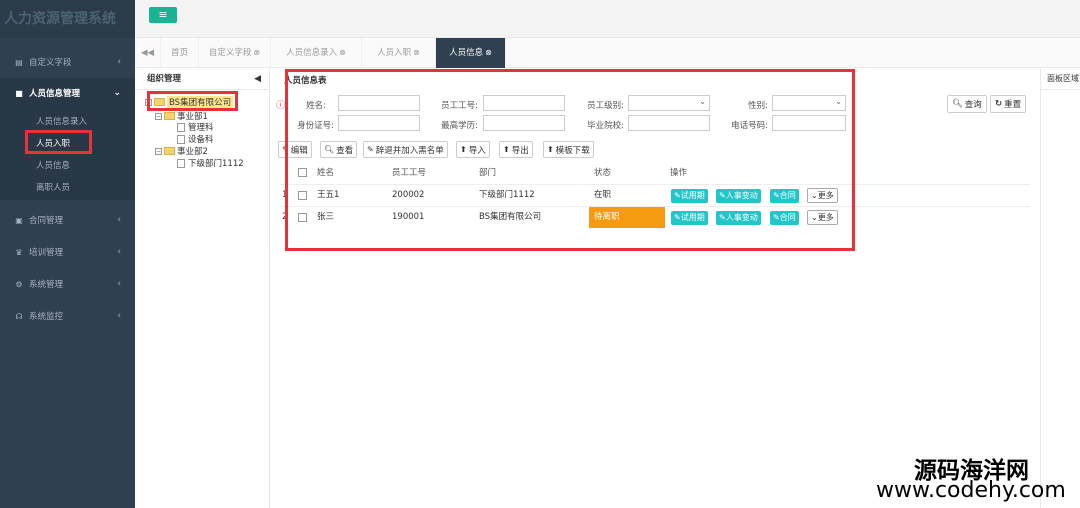 This screenshot has height=508, width=1080. I want to click on nav-label: 培训管理, so click(46, 253).